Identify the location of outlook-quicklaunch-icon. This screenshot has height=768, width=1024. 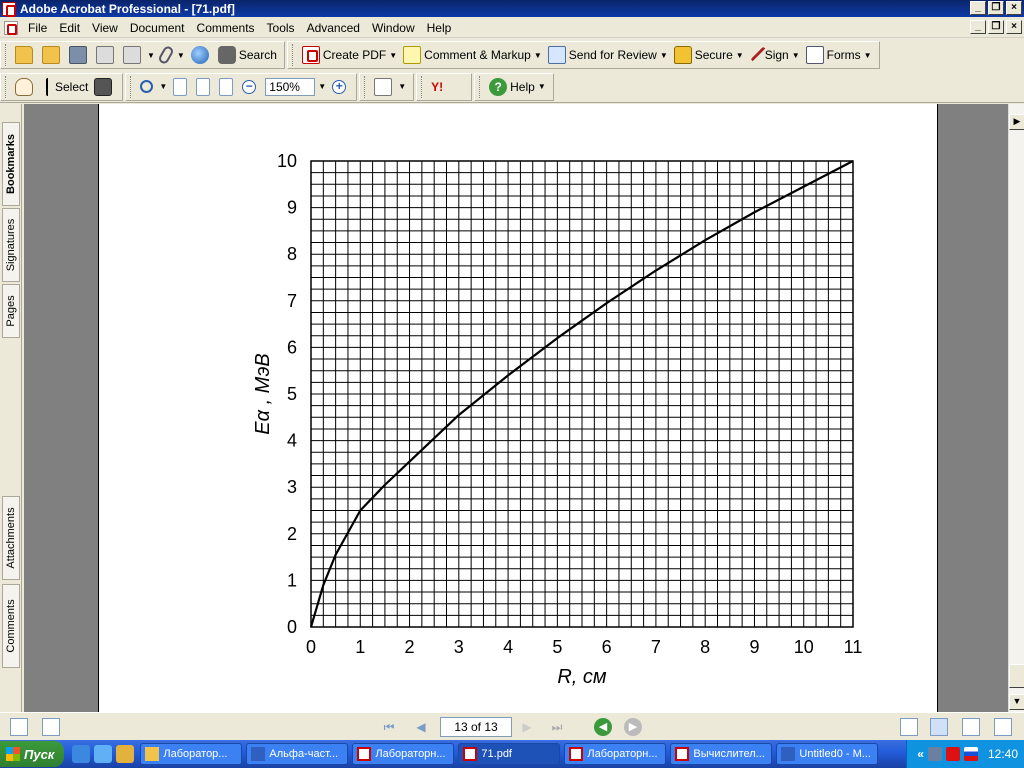
(103, 754).